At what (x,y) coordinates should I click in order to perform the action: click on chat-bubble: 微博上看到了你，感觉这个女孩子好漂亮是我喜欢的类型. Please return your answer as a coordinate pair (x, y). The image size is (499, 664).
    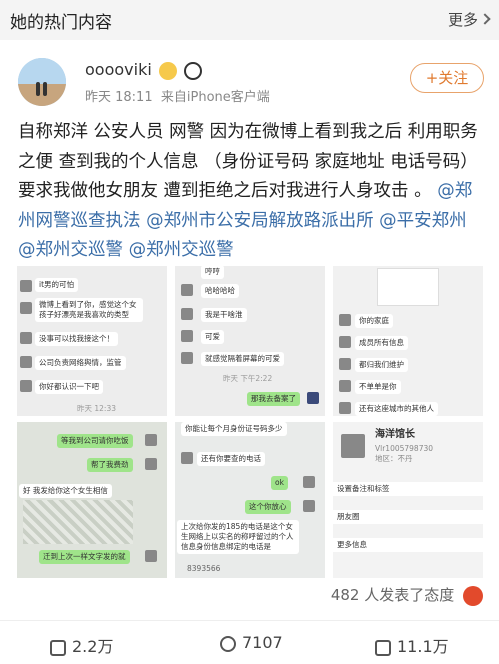
    Looking at the image, I should click on (89, 310).